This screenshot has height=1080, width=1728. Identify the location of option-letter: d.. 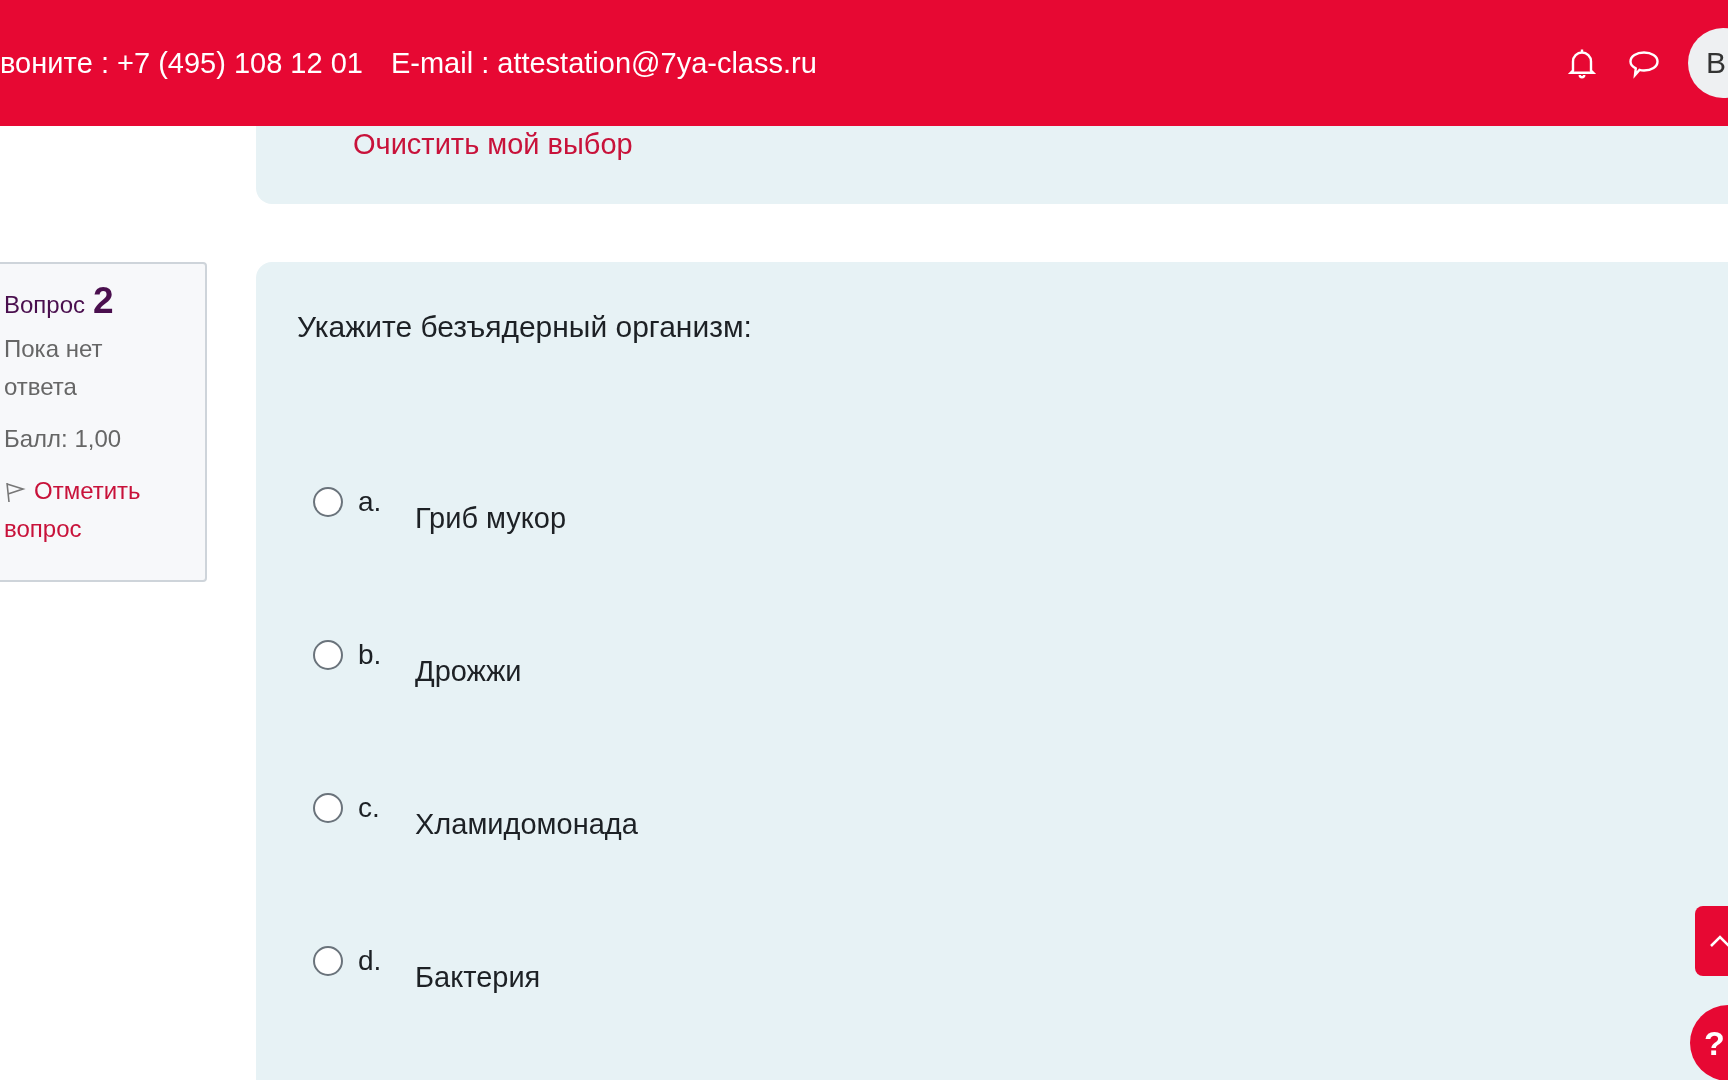
(370, 961).